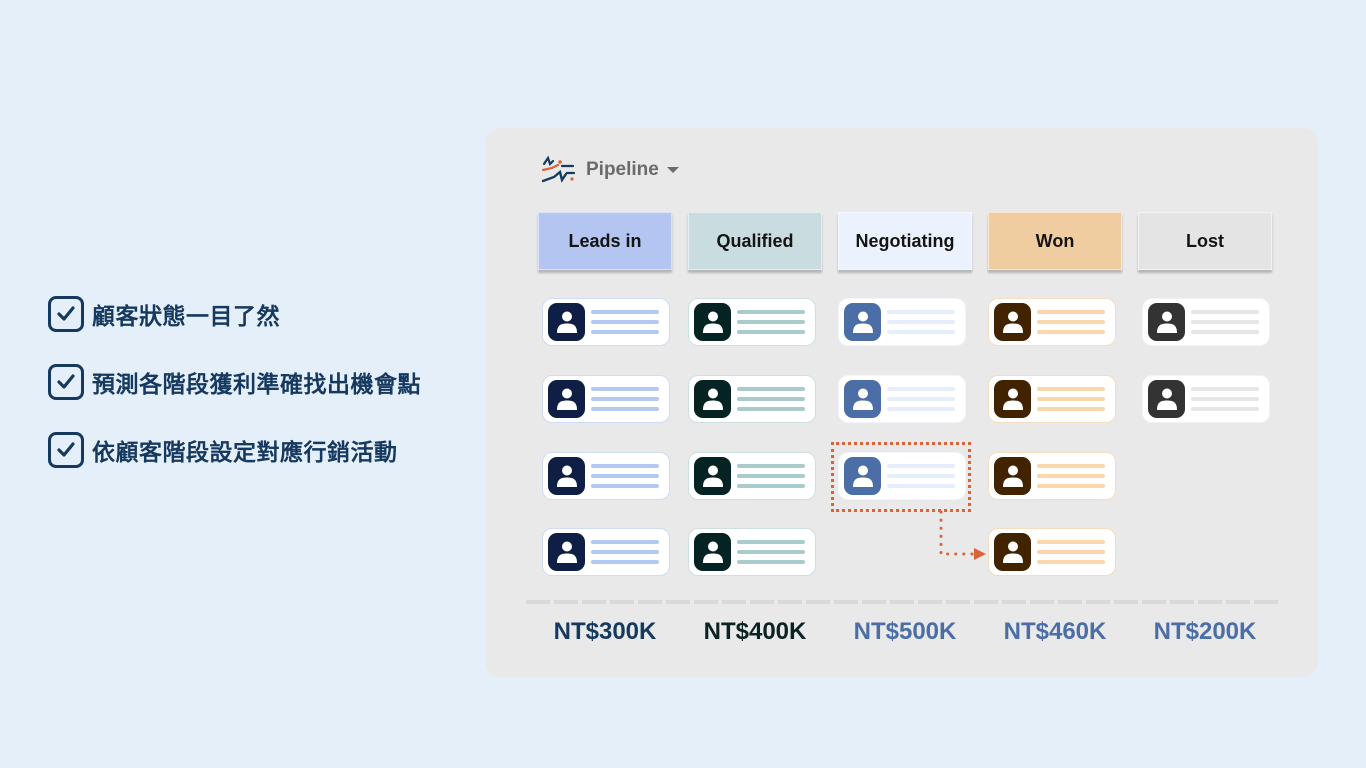 This screenshot has height=768, width=1366. Describe the element at coordinates (1055, 241) in the screenshot. I see `stage-header-won: Won` at that location.